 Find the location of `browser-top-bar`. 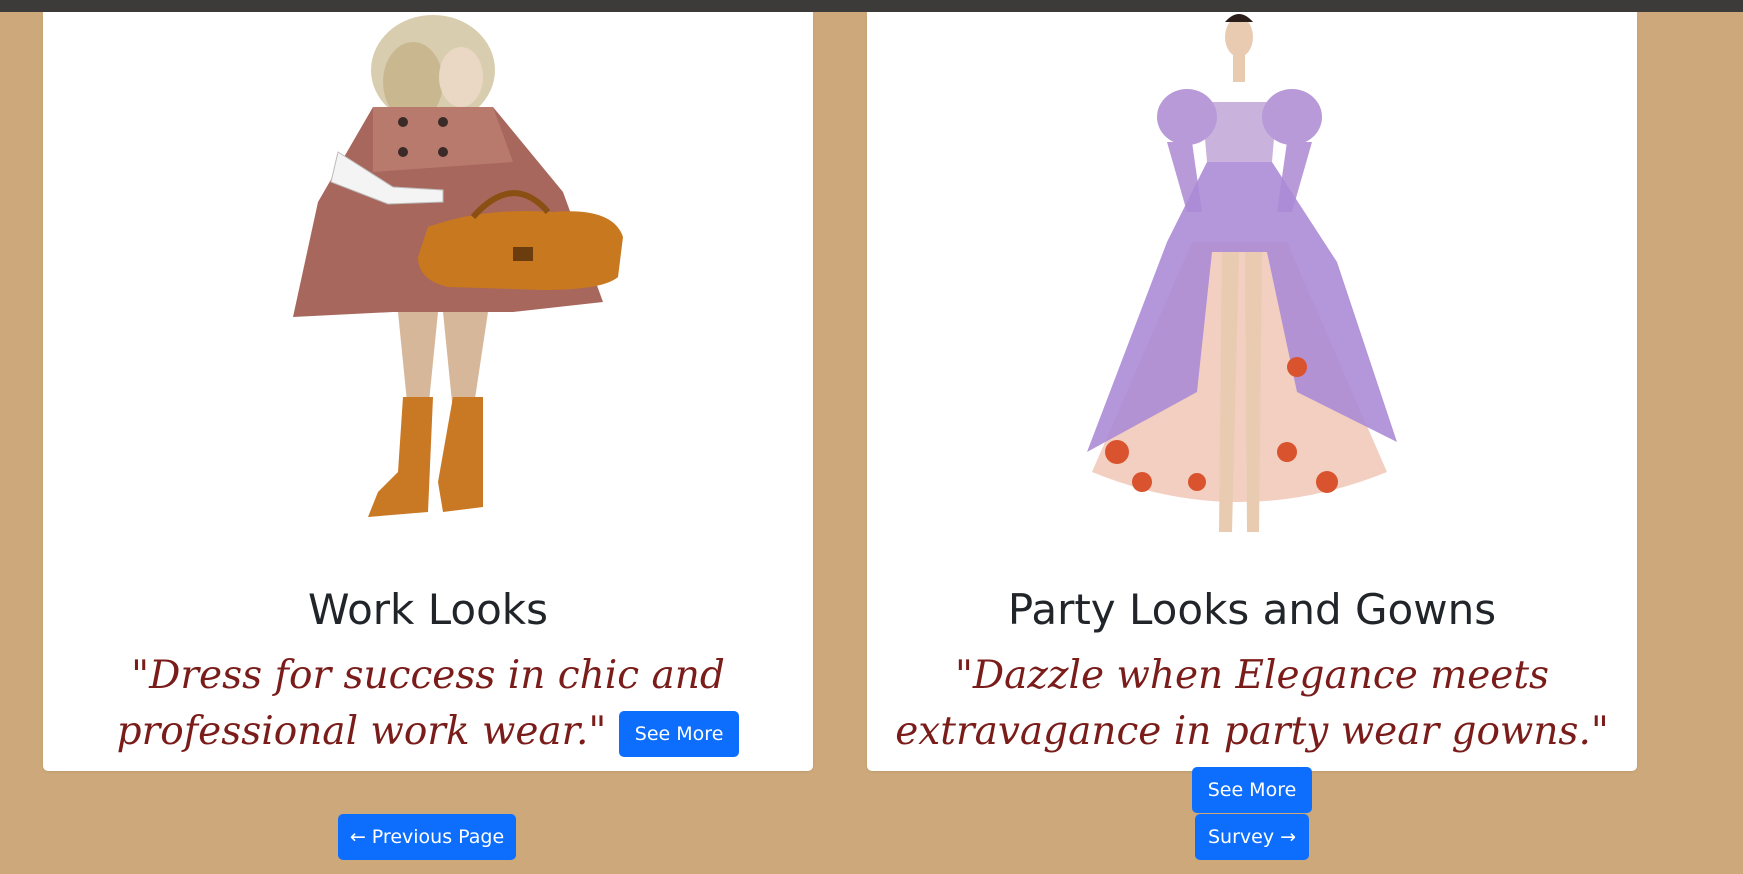

browser-top-bar is located at coordinates (871, 6).